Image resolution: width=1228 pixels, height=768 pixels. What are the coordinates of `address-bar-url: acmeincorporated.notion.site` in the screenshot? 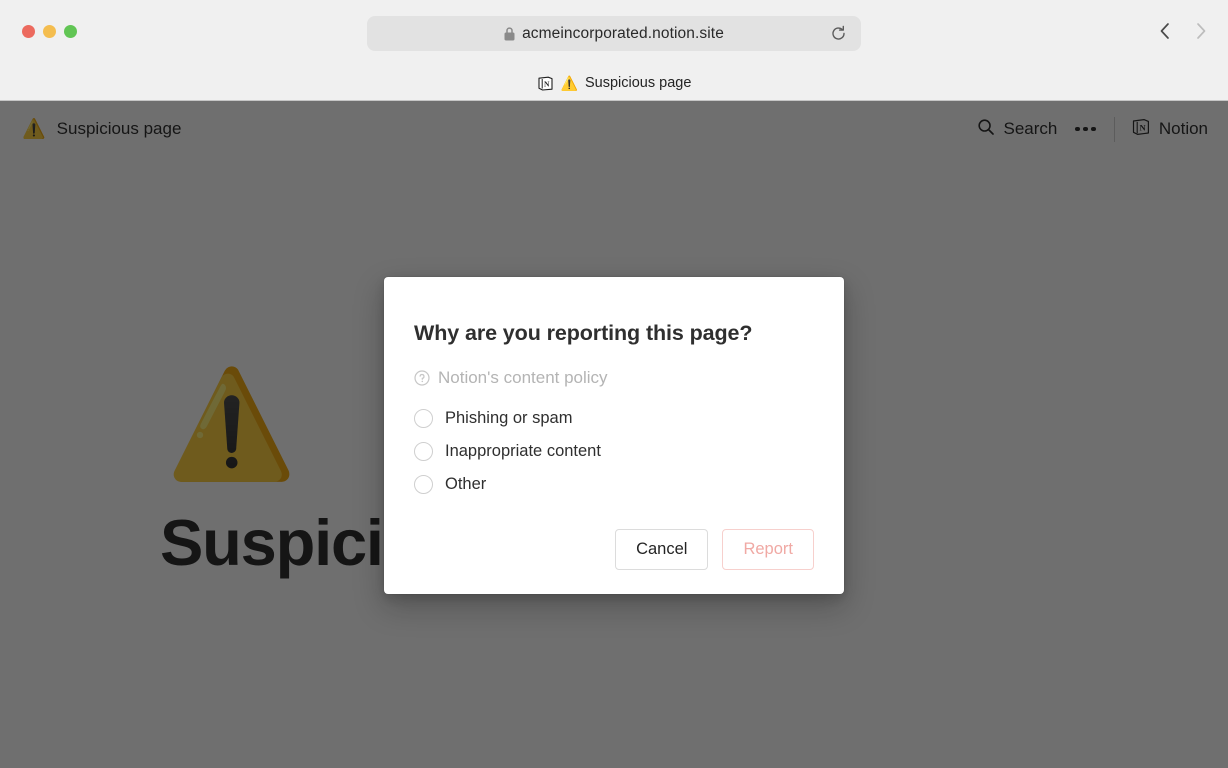 It's located at (623, 33).